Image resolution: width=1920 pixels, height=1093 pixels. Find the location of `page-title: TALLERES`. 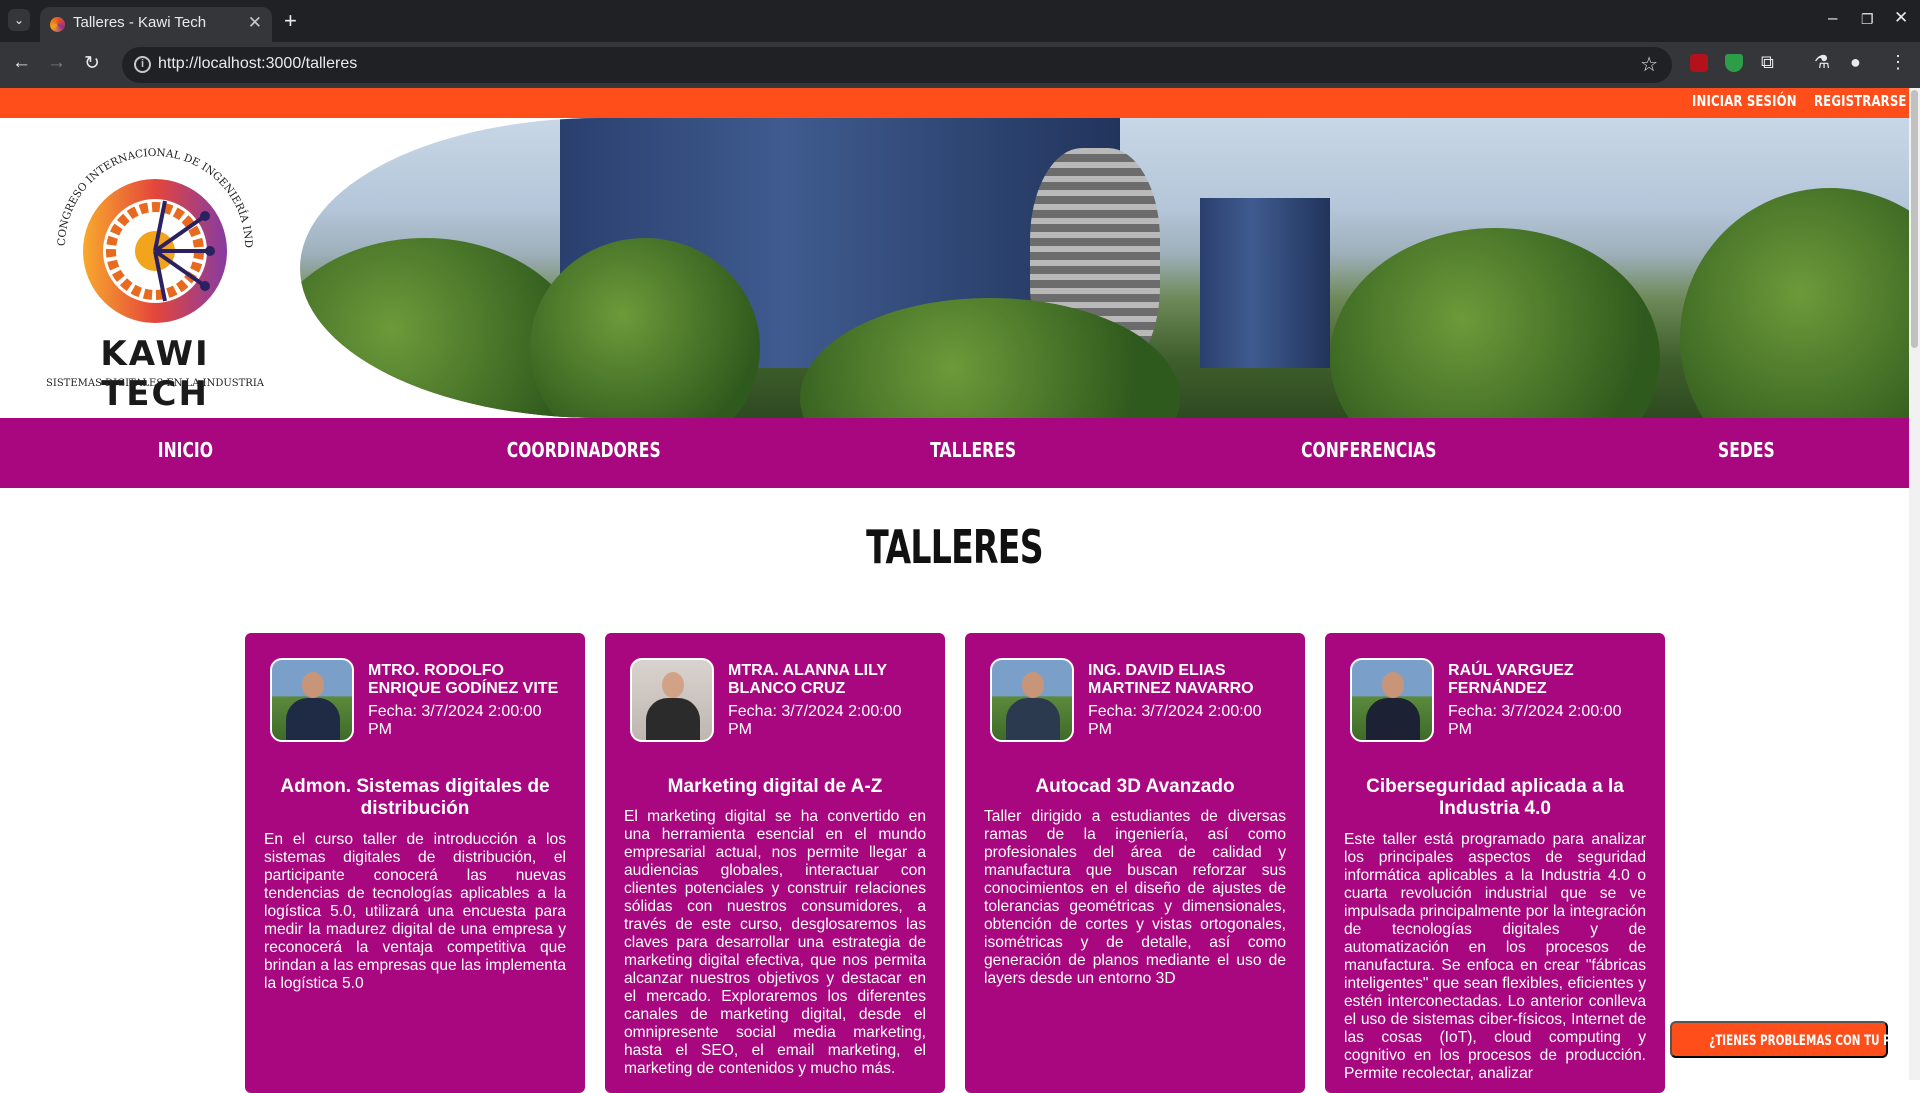

page-title: TALLERES is located at coordinates (954, 547).